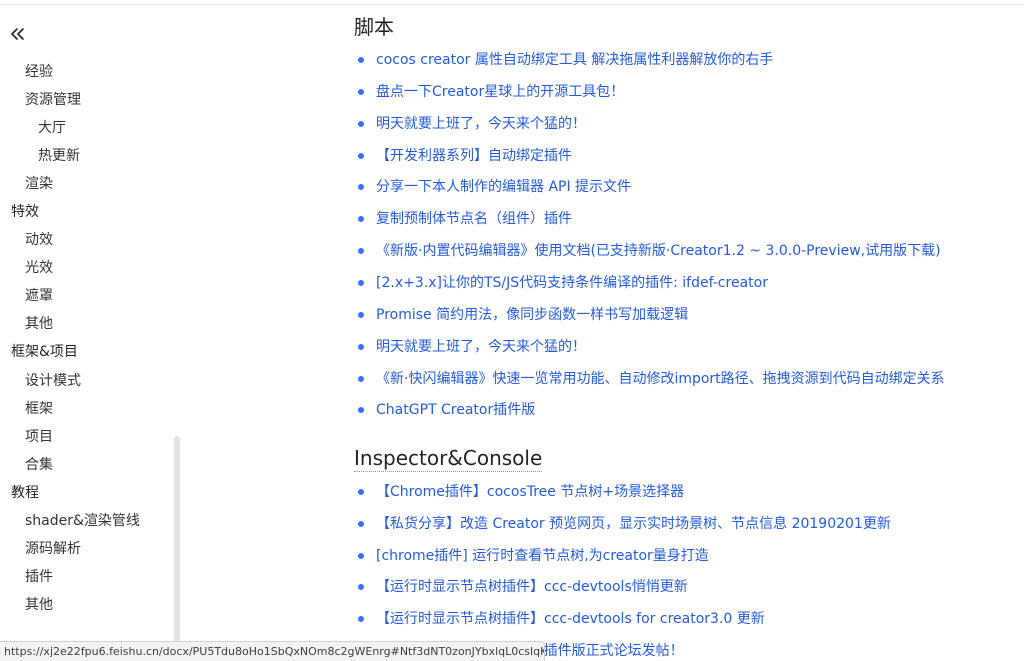  I want to click on doc-link: ChatGPT Creator插件版, so click(455, 410).